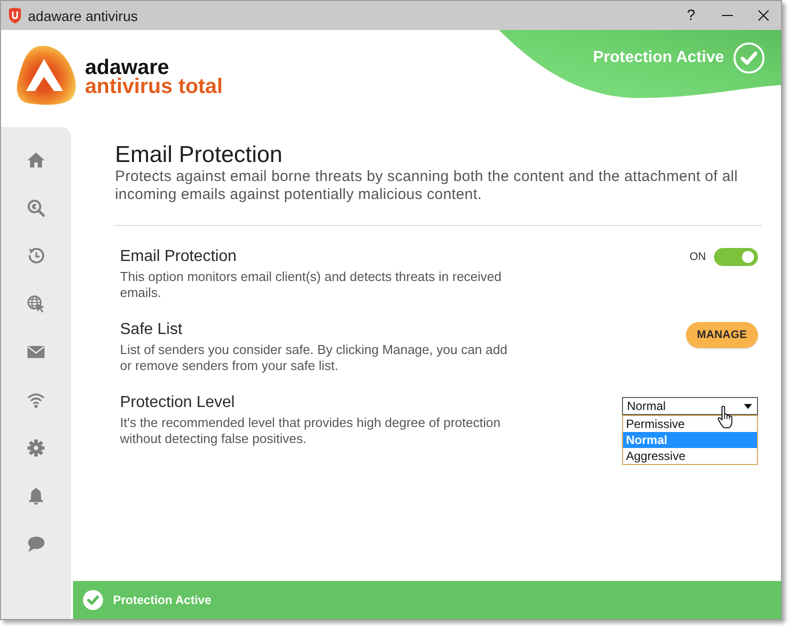  I want to click on setting-title: Email Protection, so click(178, 257).